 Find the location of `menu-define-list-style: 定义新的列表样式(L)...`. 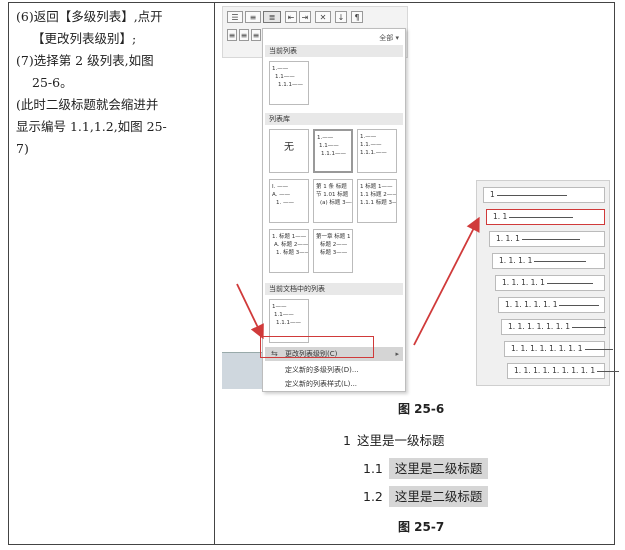

menu-define-list-style: 定义新的列表样式(L)... is located at coordinates (334, 384).